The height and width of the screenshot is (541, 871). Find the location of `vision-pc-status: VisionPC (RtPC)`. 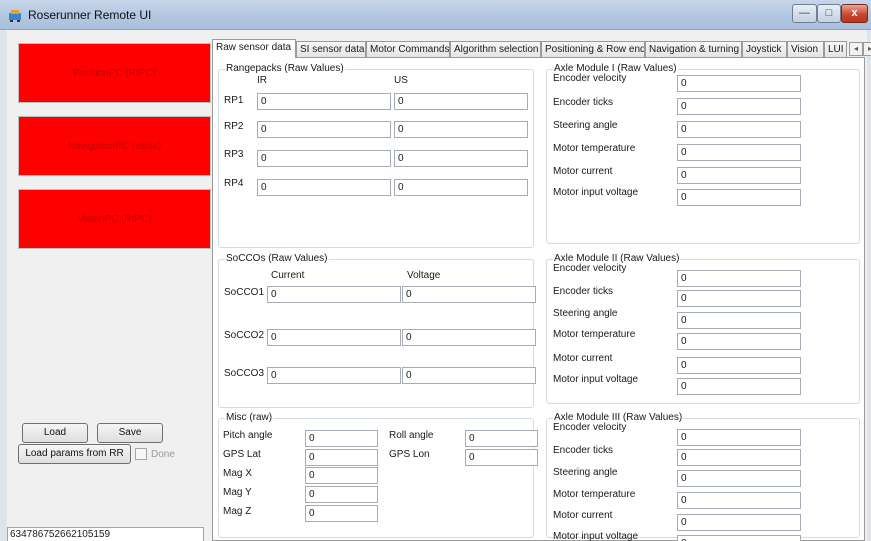

vision-pc-status: VisionPC (RtPC) is located at coordinates (114, 219).